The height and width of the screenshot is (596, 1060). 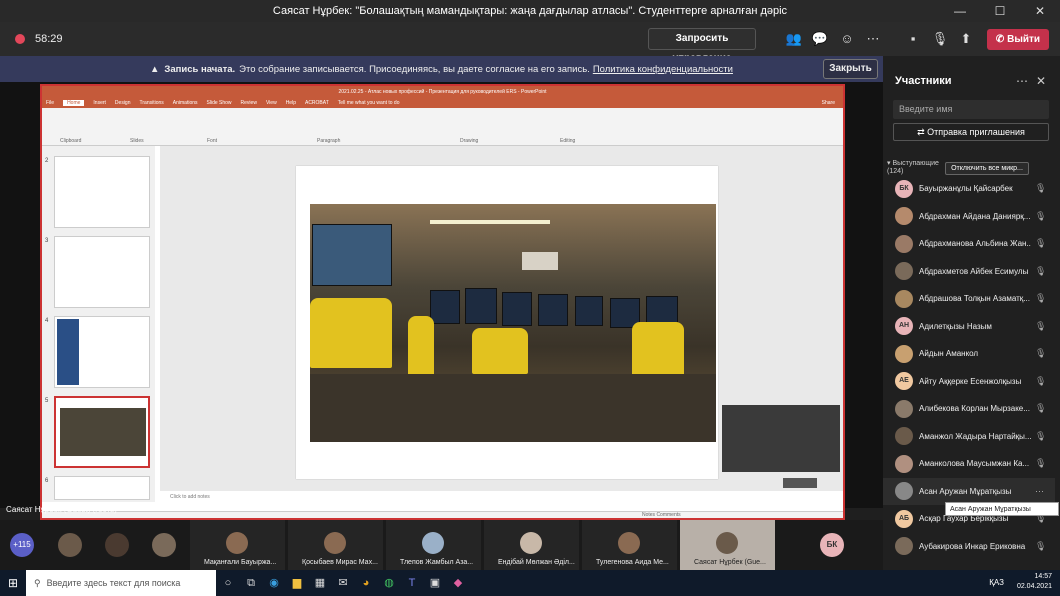 What do you see at coordinates (969, 381) in the screenshot?
I see `participant-row: АЕ Айту Аққерке Есенжолқызы 🎙` at bounding box center [969, 381].